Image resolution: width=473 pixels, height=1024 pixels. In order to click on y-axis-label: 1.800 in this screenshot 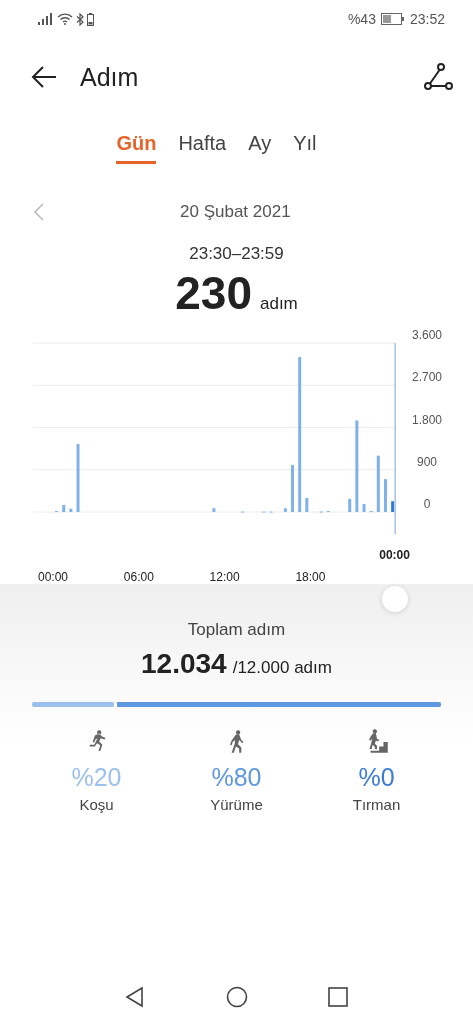, I will do `click(427, 419)`.